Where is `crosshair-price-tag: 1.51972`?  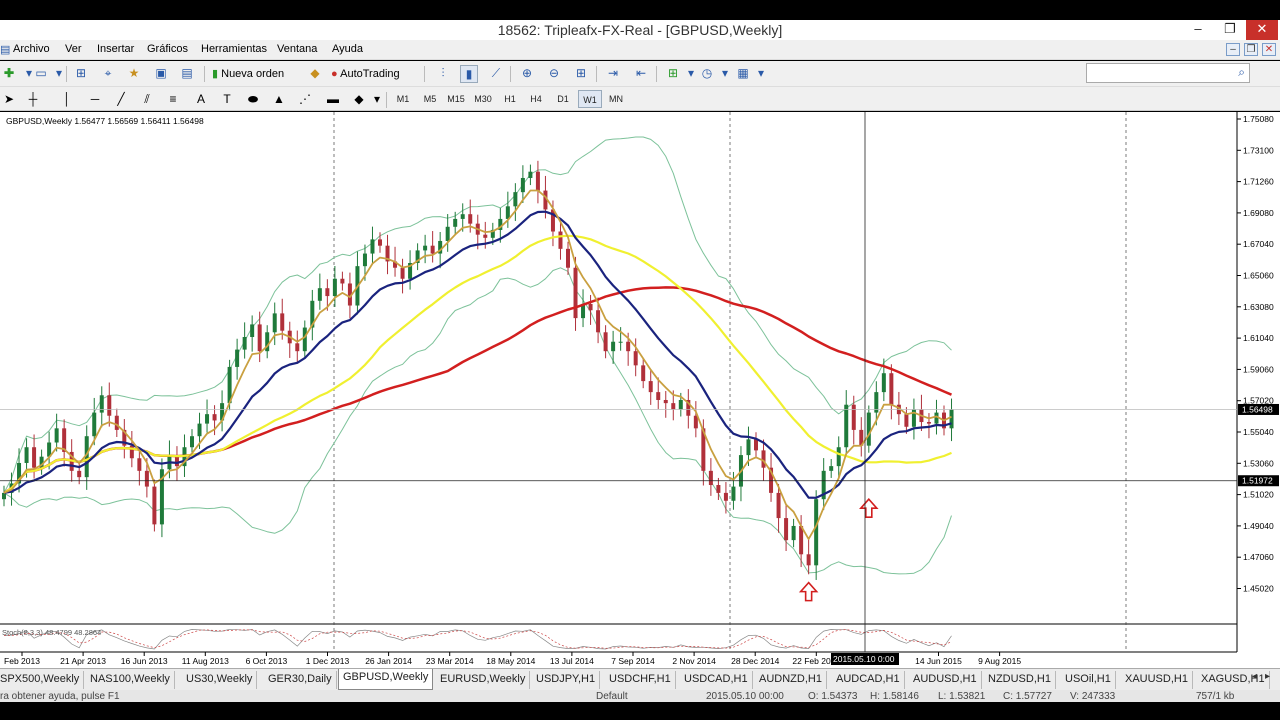 crosshair-price-tag: 1.51972 is located at coordinates (1258, 481).